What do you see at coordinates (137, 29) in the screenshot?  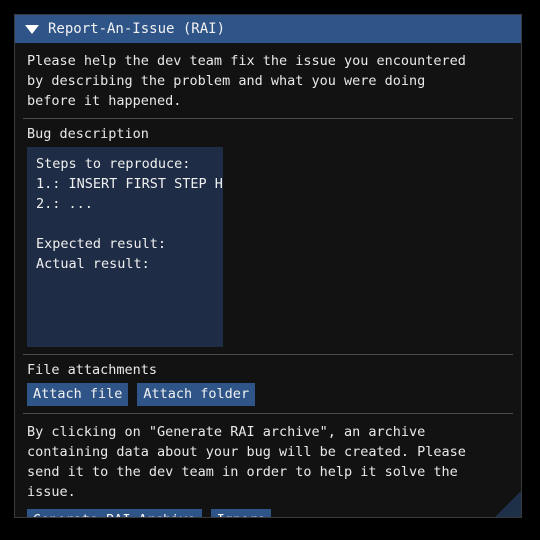 I see `page-title: Report-An-Issue (RAI)` at bounding box center [137, 29].